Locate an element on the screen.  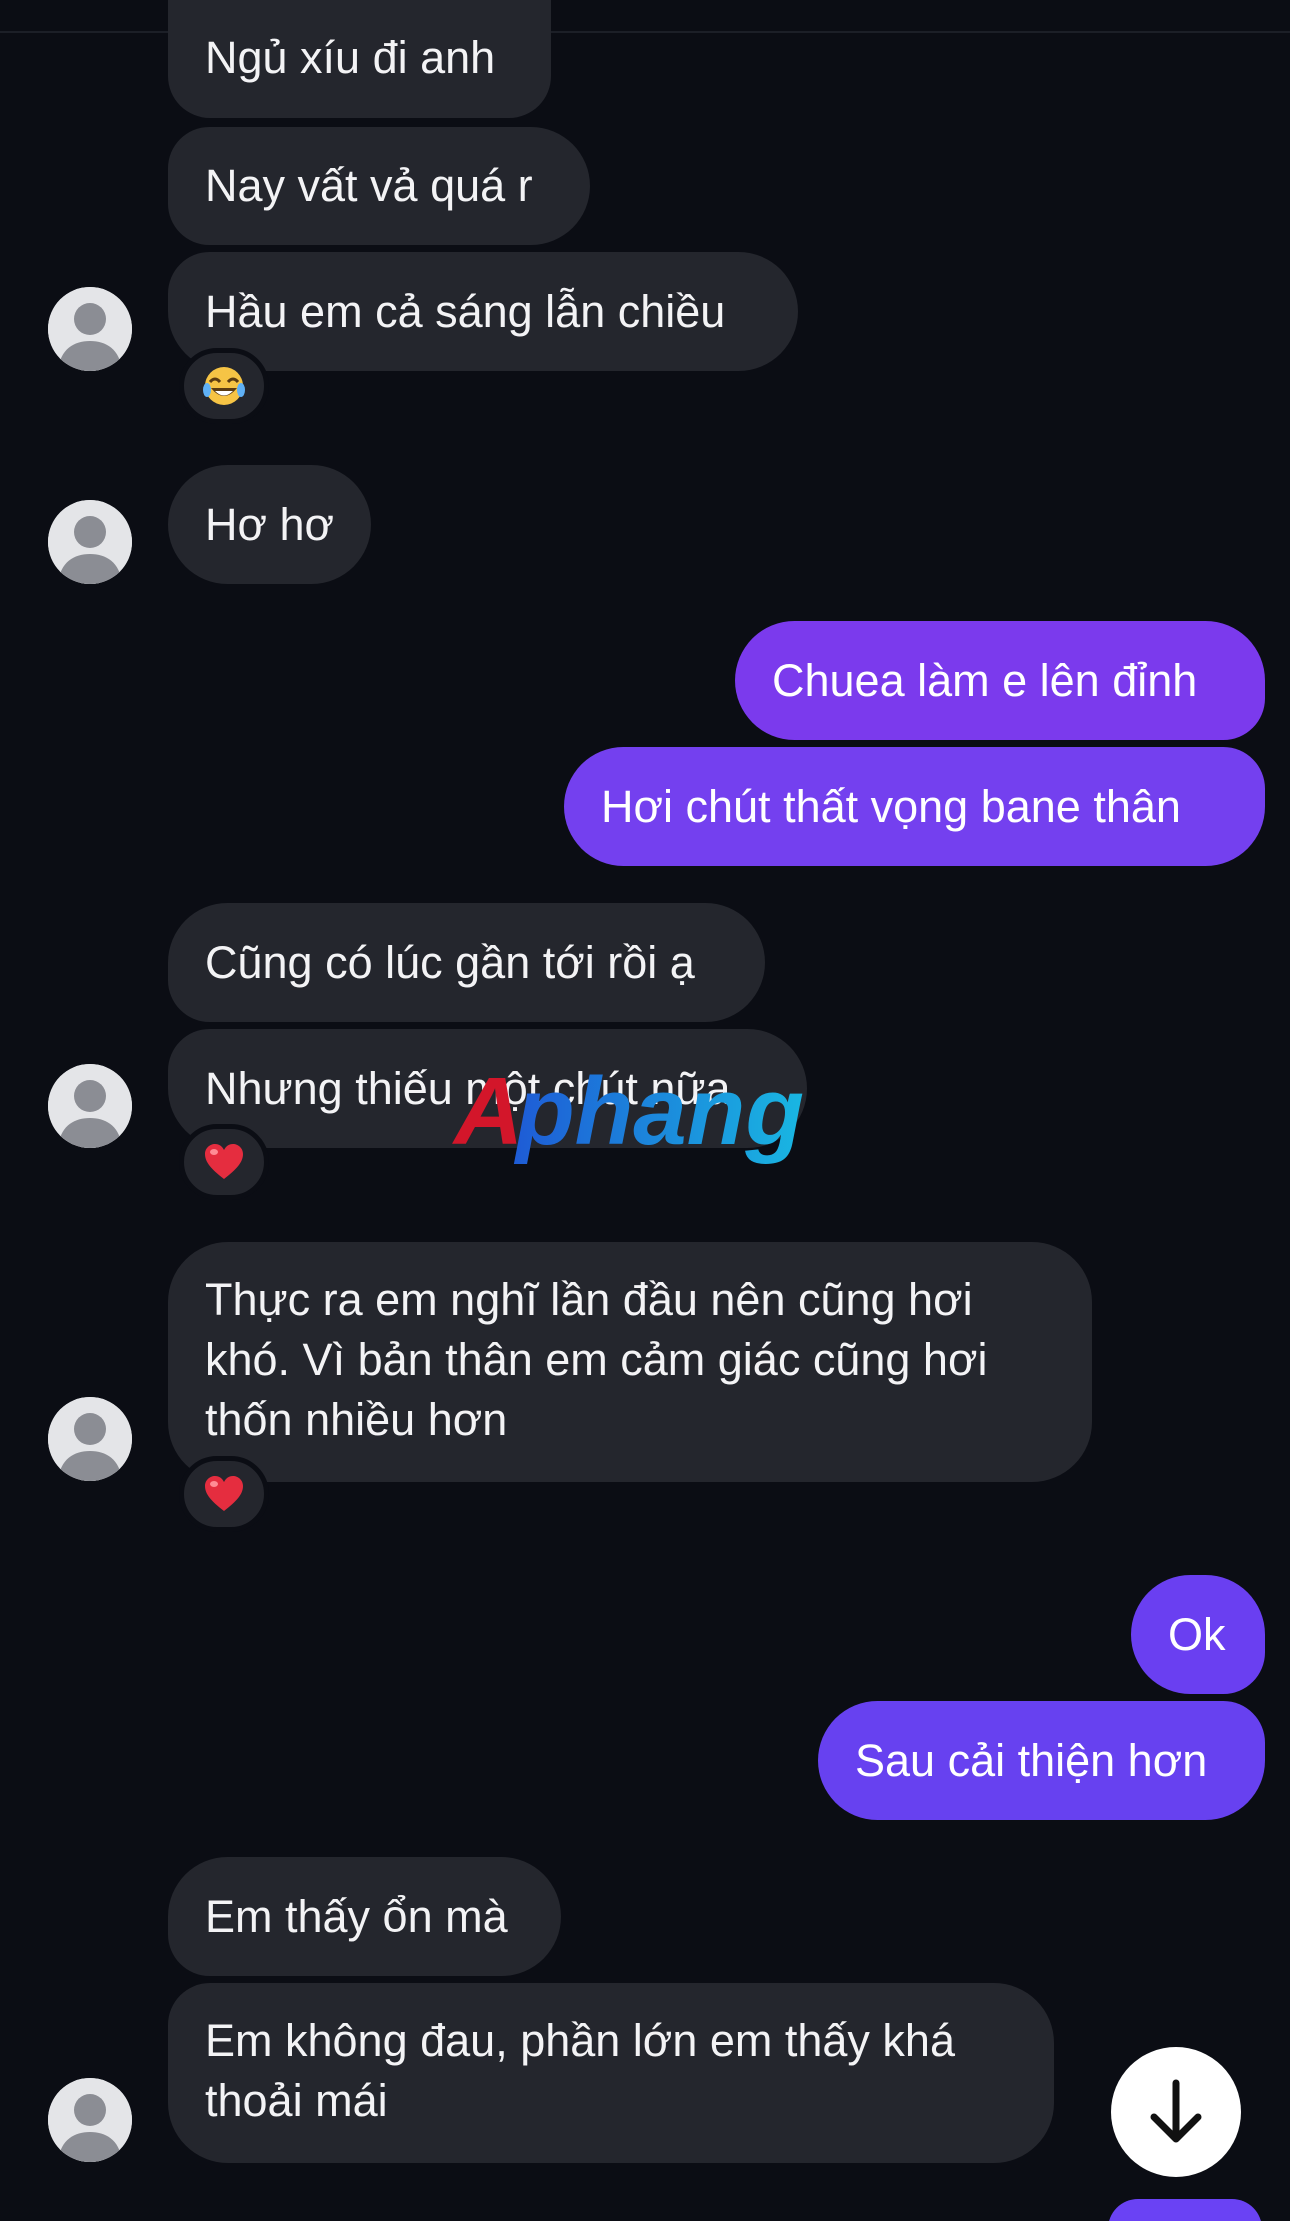
message-bubble-incoming: Ngủ xíu đi anh is located at coordinates (359, 59).